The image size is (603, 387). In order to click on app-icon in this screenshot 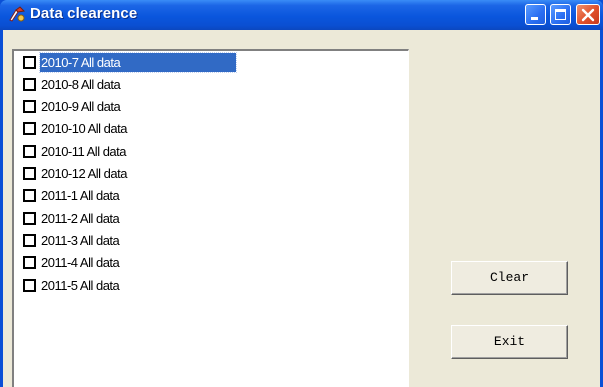, I will do `click(17, 15)`.